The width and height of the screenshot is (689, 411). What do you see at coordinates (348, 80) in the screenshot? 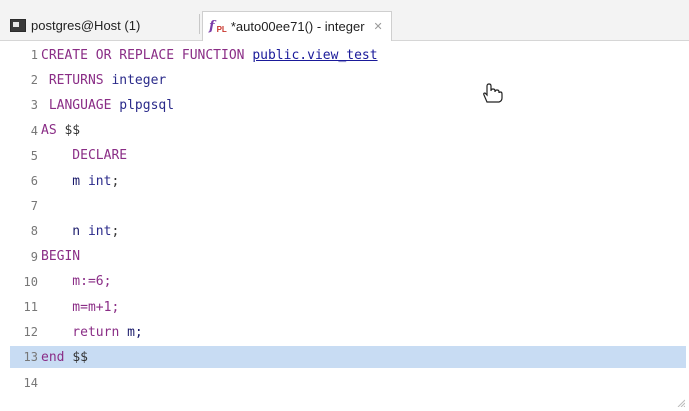
I see `code-line: 2 RETURNS integer` at bounding box center [348, 80].